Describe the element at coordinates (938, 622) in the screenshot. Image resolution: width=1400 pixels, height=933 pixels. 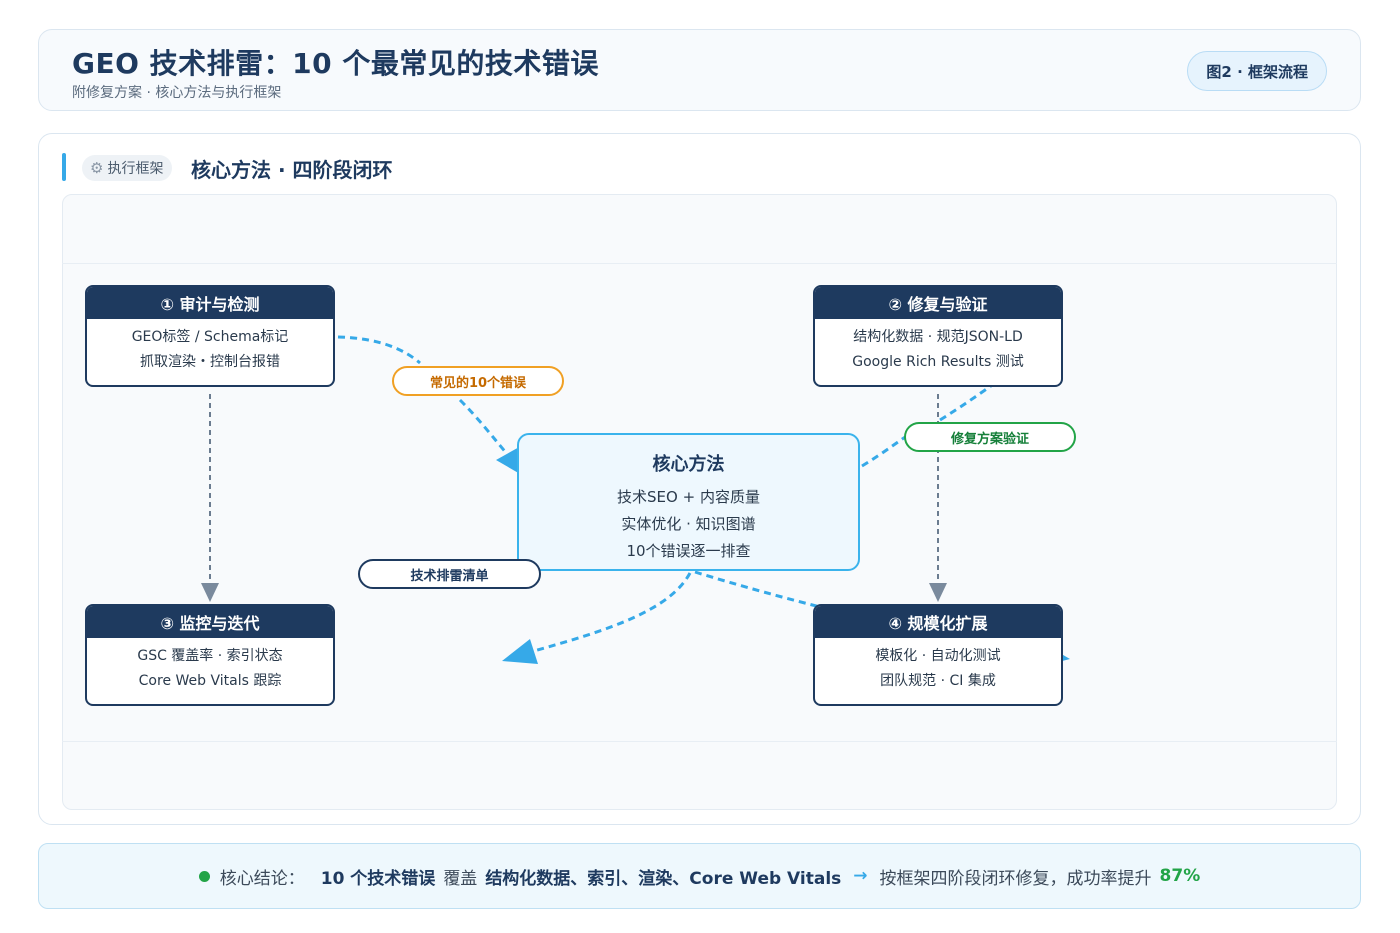
I see `node-scale-title: ④ 规模化扩展` at that location.